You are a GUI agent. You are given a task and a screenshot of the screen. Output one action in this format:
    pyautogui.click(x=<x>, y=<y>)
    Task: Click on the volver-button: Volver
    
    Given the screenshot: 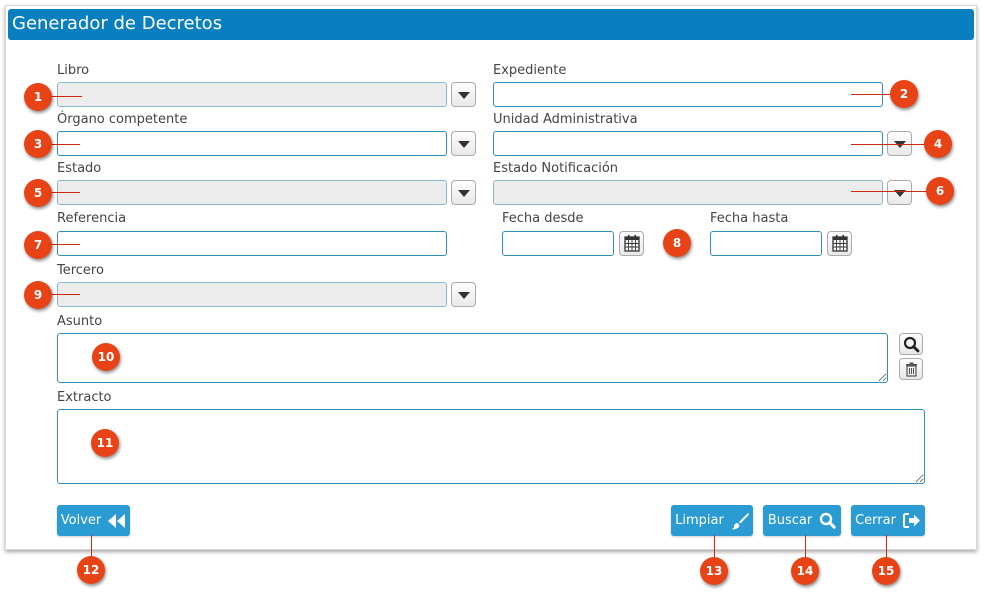 What is the action you would take?
    pyautogui.click(x=93, y=520)
    